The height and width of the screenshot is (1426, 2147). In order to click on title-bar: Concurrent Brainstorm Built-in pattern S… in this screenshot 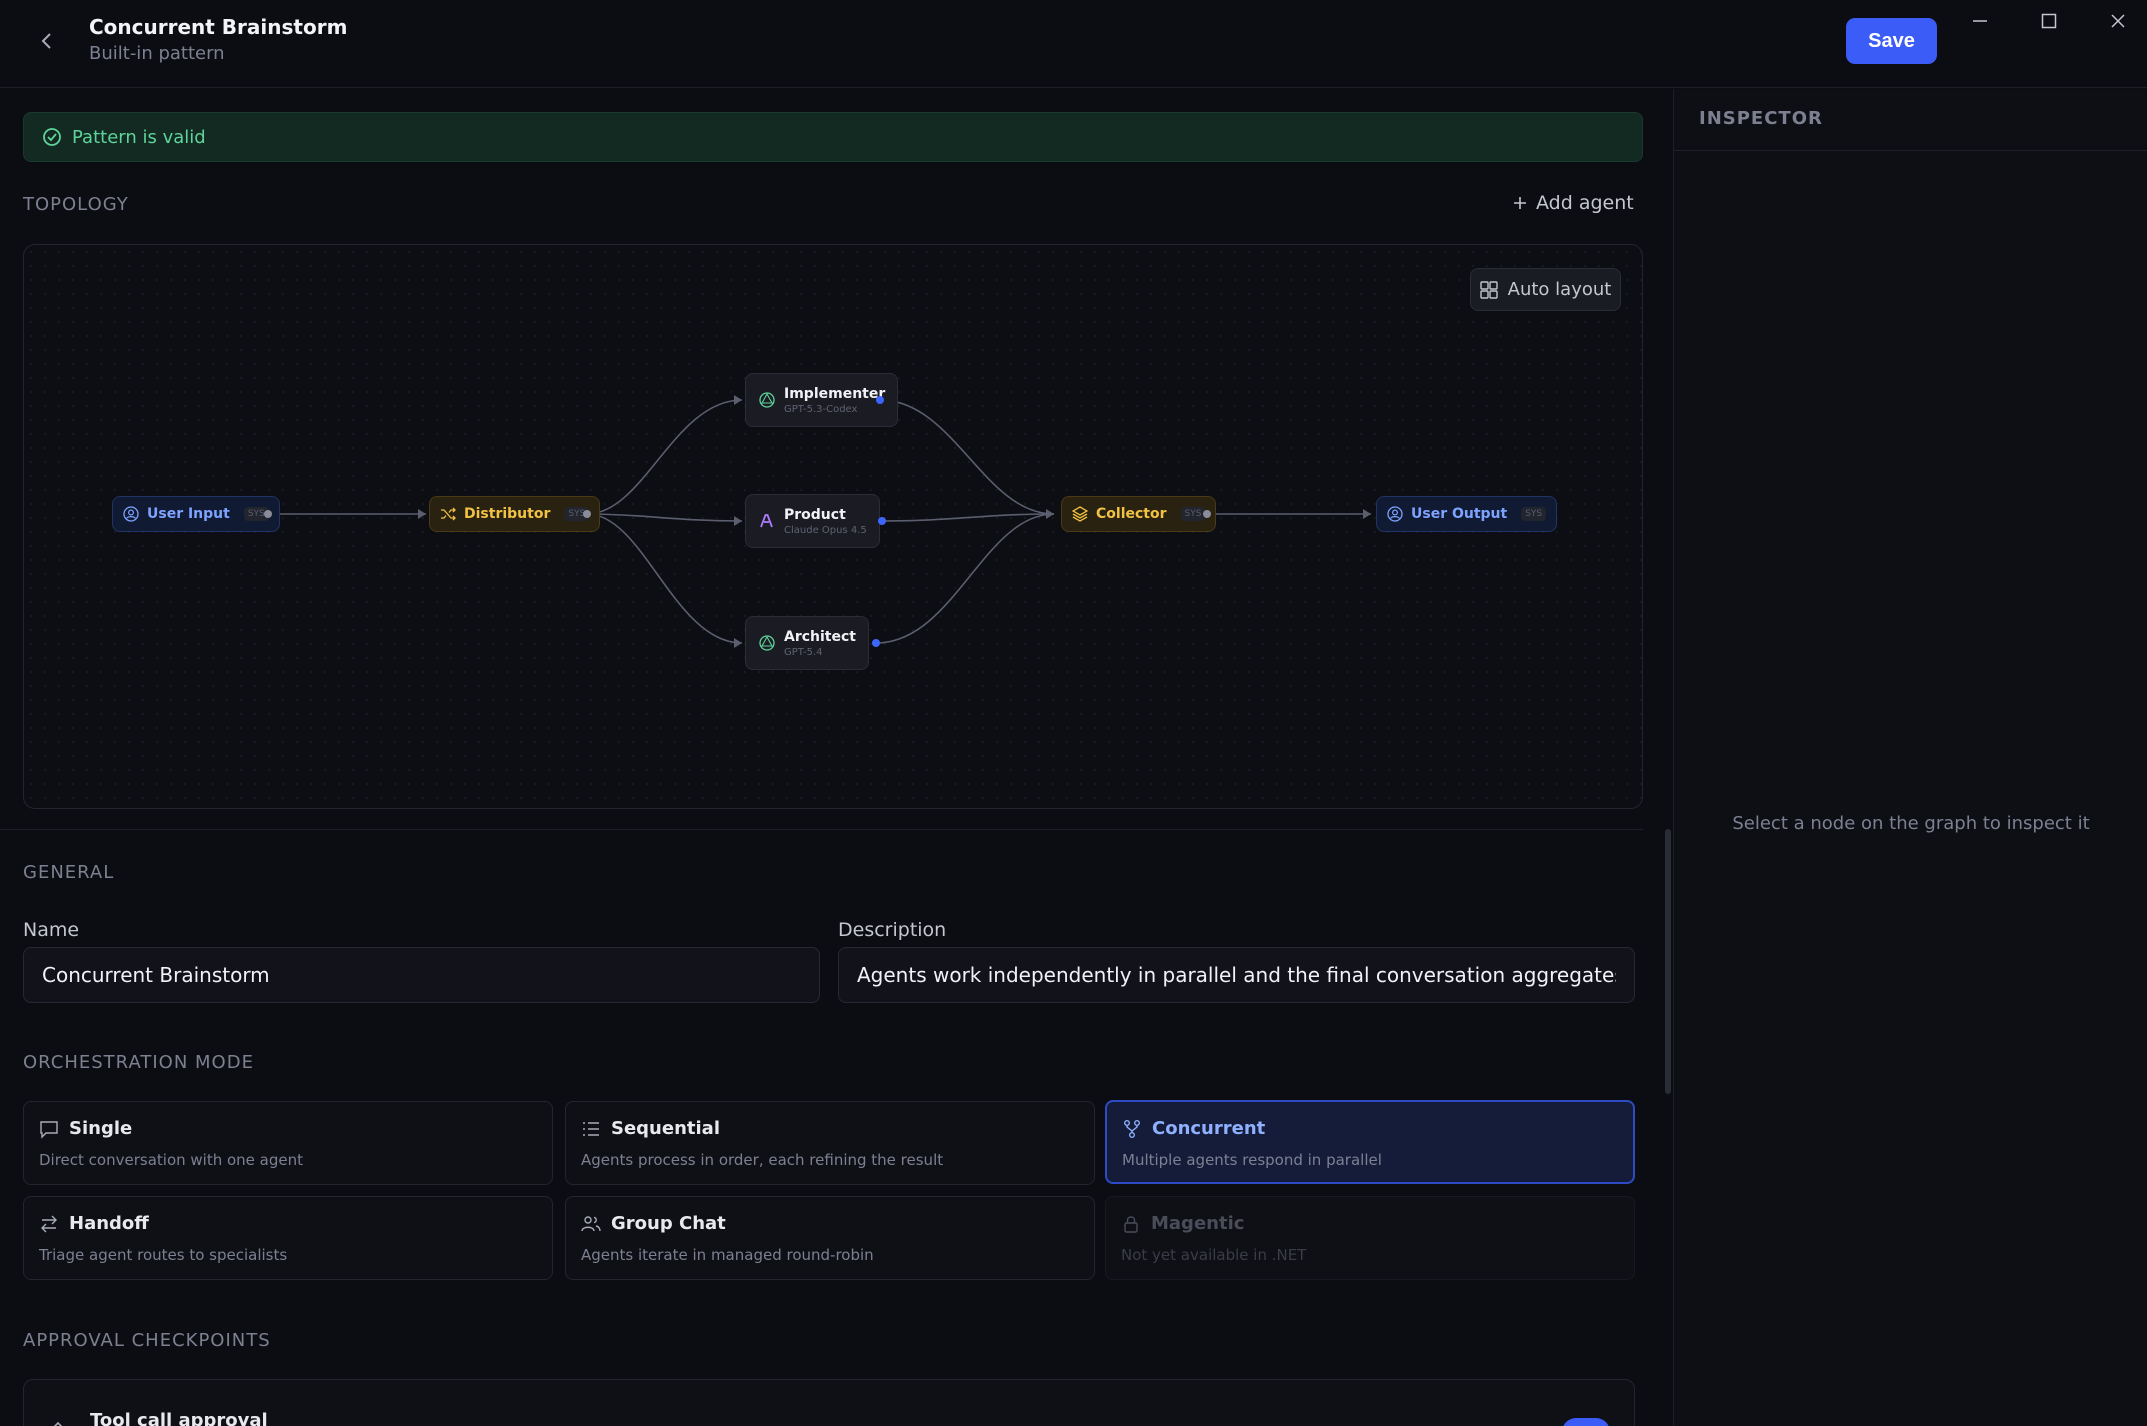, I will do `click(1073, 44)`.